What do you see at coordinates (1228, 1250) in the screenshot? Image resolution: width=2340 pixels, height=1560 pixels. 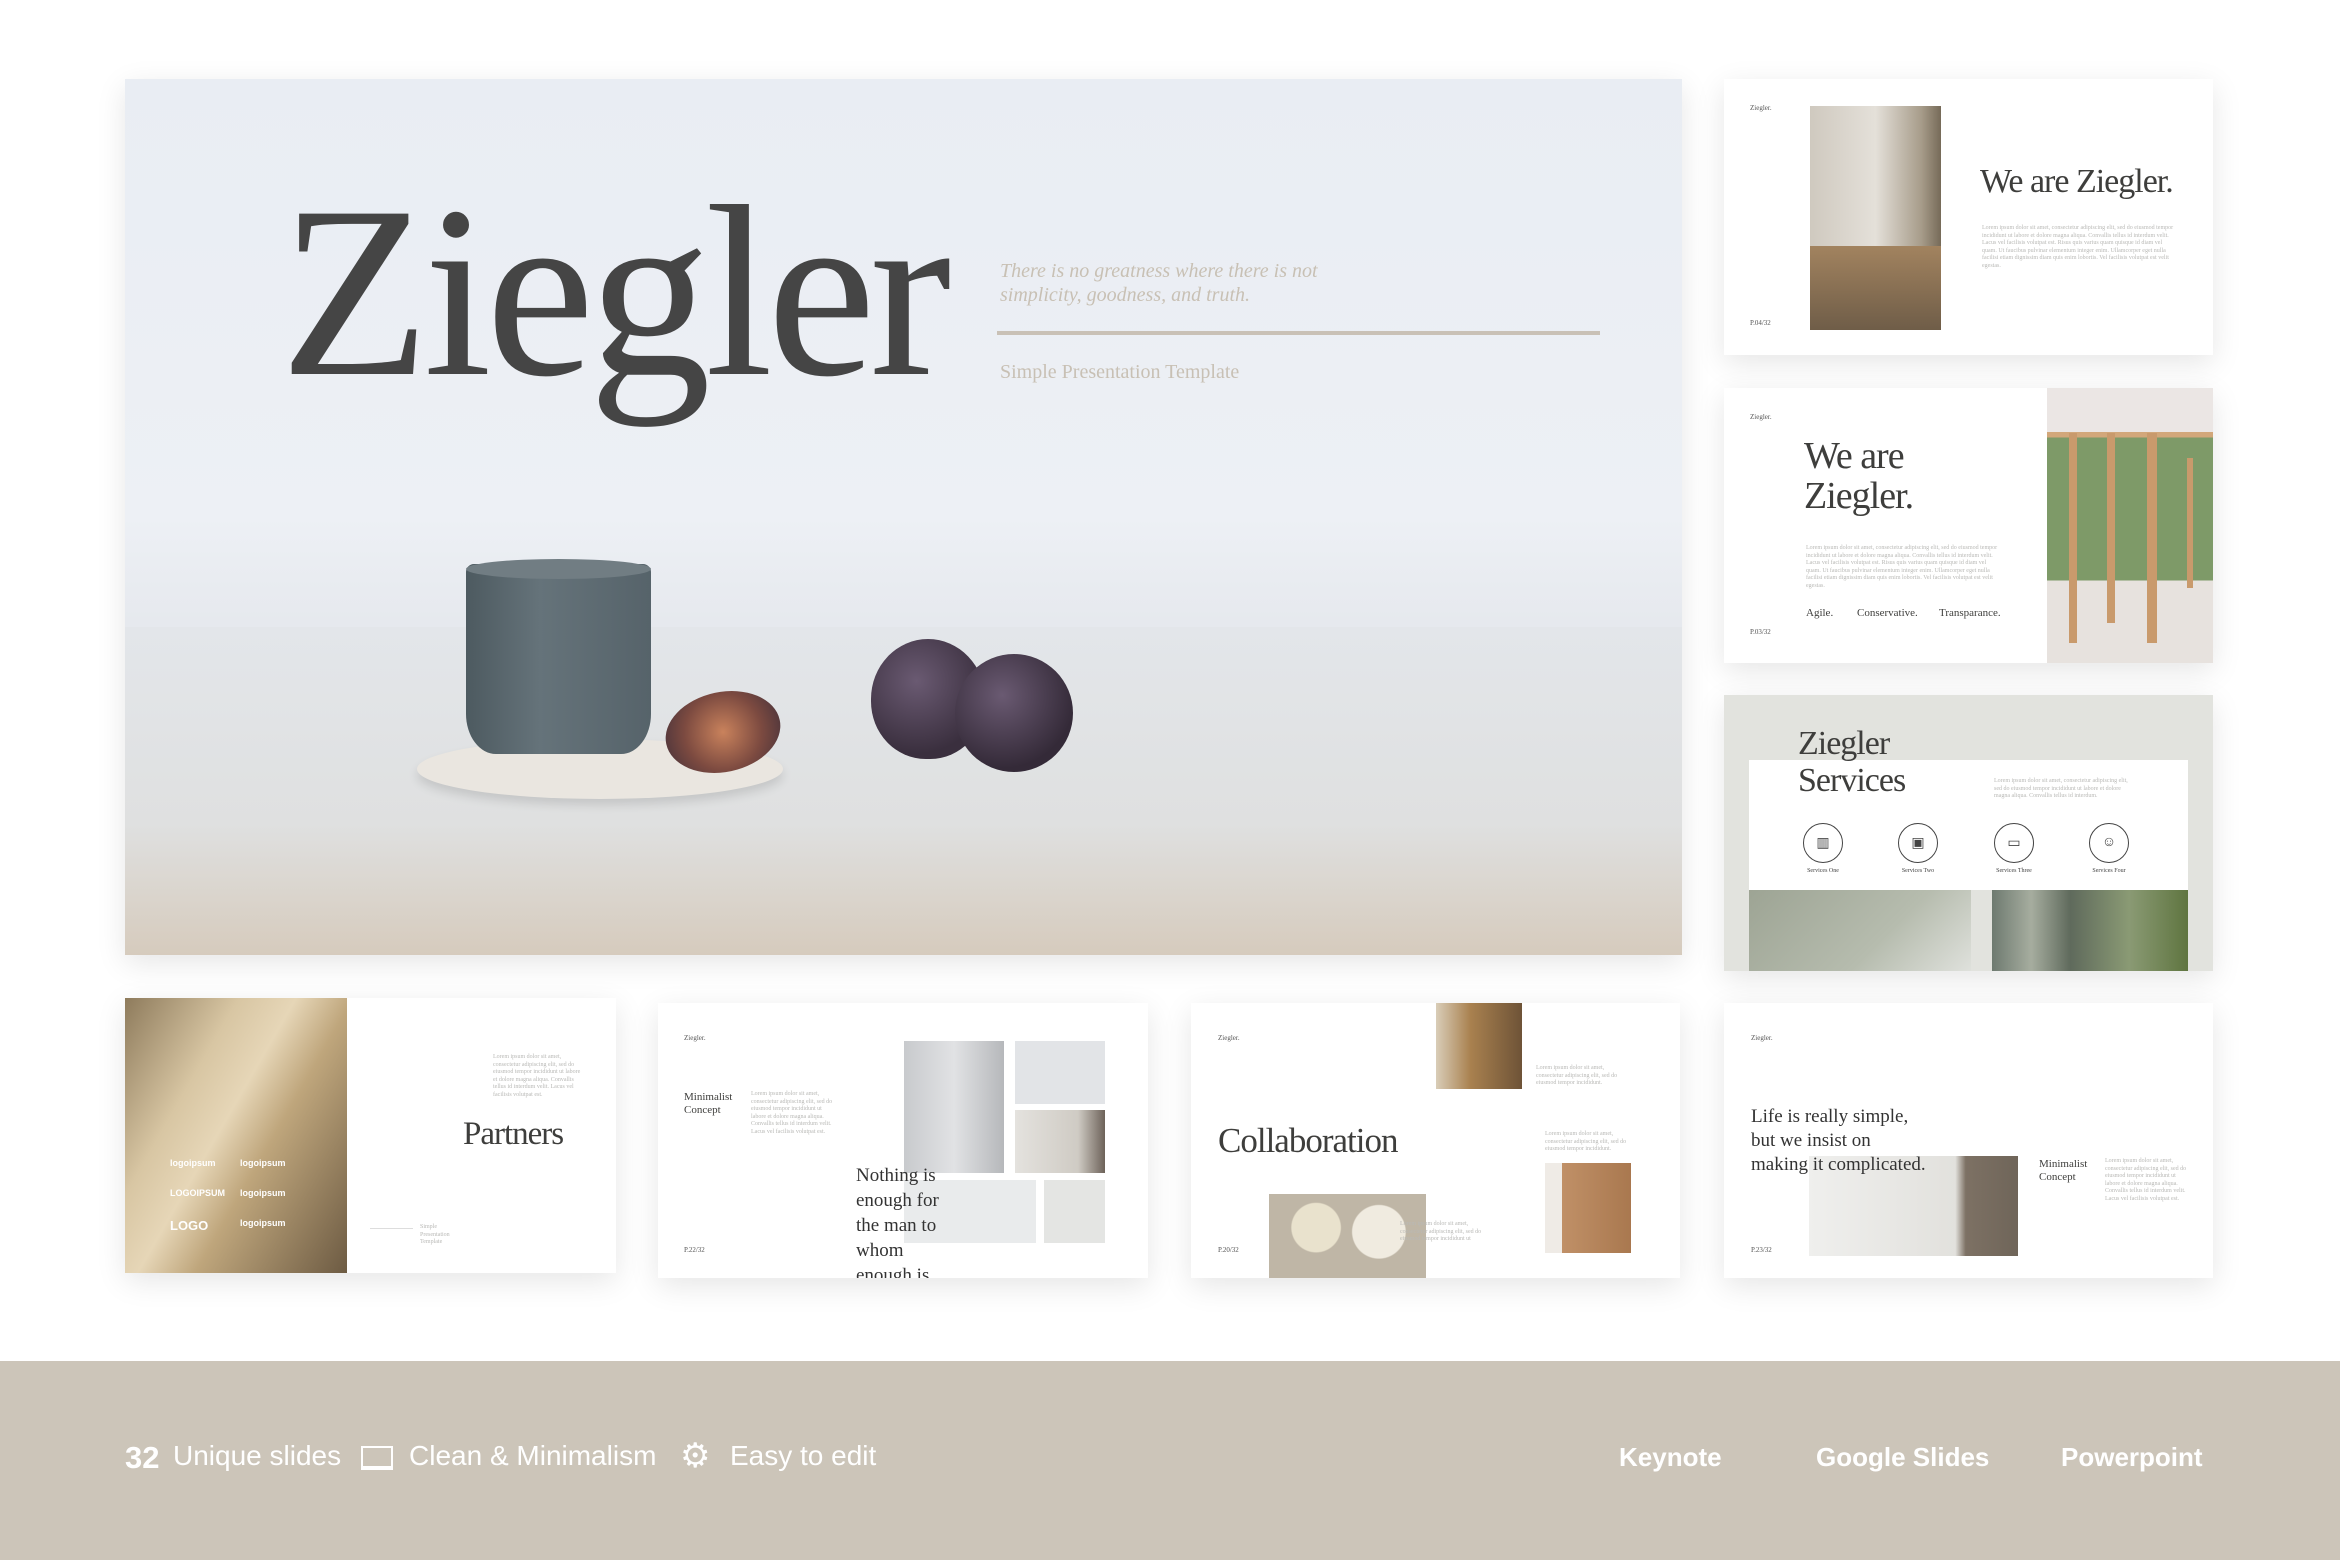 I see `page-number: P.20/32` at bounding box center [1228, 1250].